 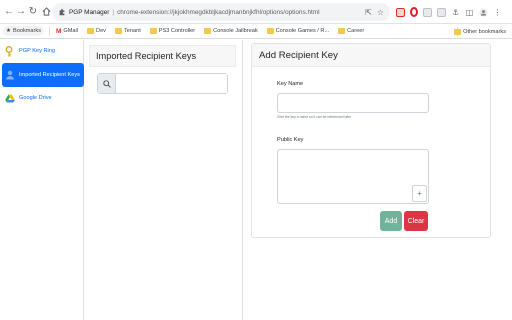 I want to click on bookmark-gmail: M GMail, so click(x=67, y=31).